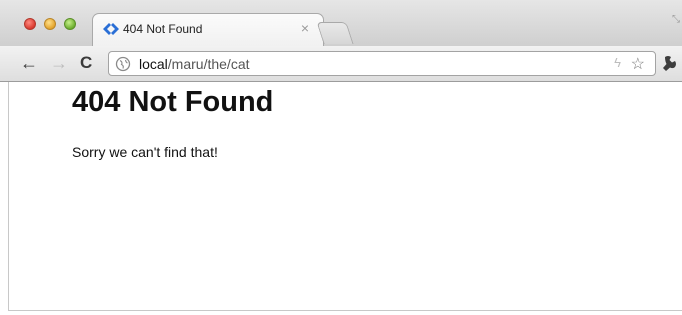  Describe the element at coordinates (145, 152) in the screenshot. I see `page-message: Sorry we can't find that!` at that location.